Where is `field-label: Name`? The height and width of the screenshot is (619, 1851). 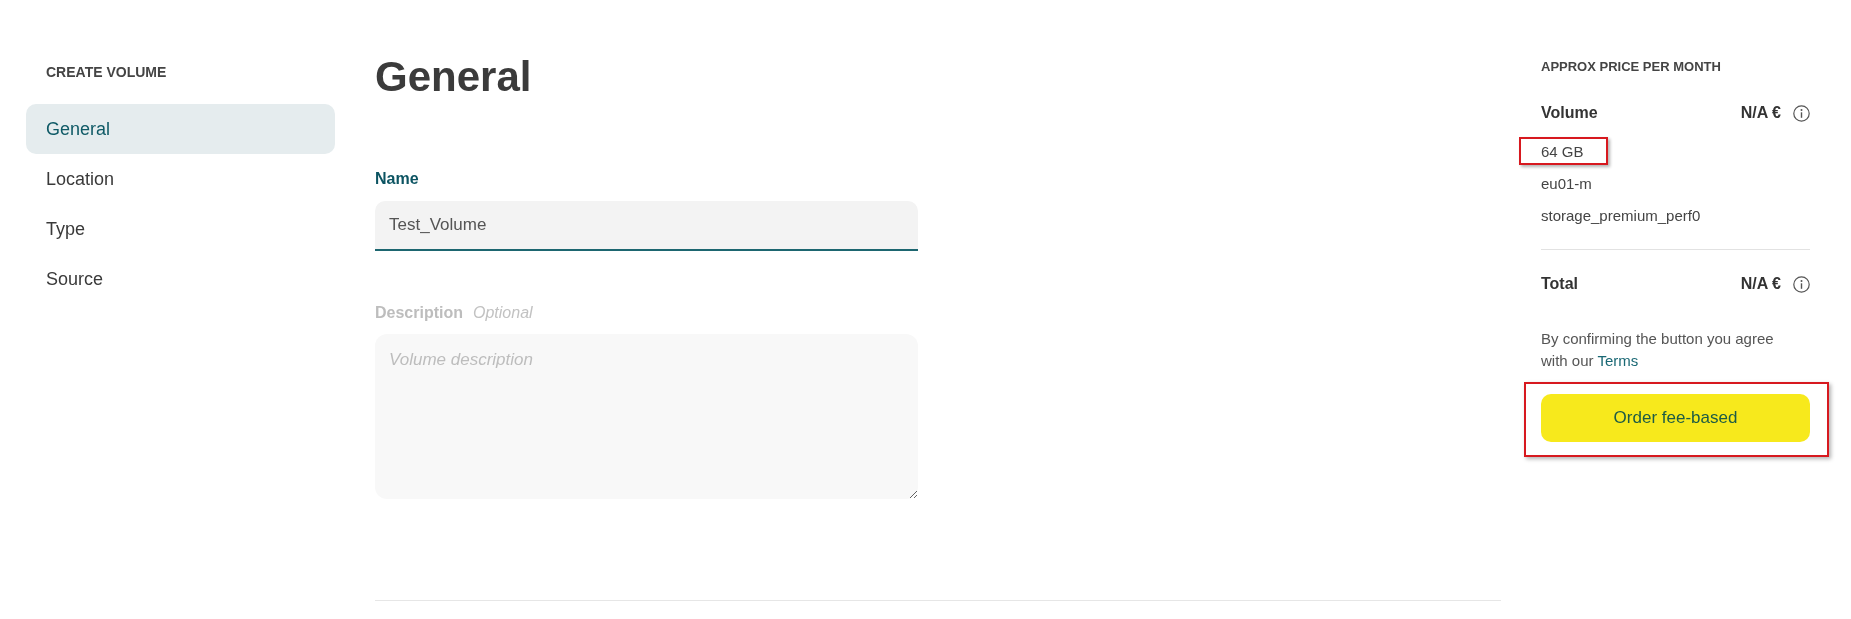
field-label: Name is located at coordinates (397, 179).